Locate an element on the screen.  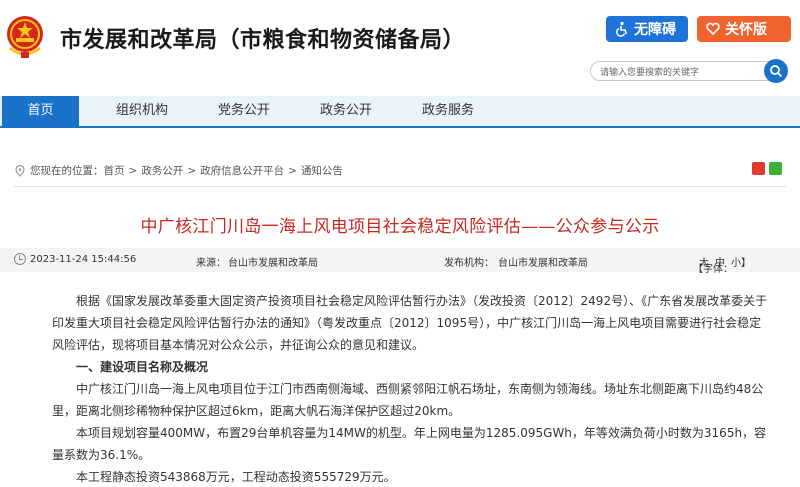
breadcrumb-info-platform: 政府信息公开平台 is located at coordinates (242, 170).